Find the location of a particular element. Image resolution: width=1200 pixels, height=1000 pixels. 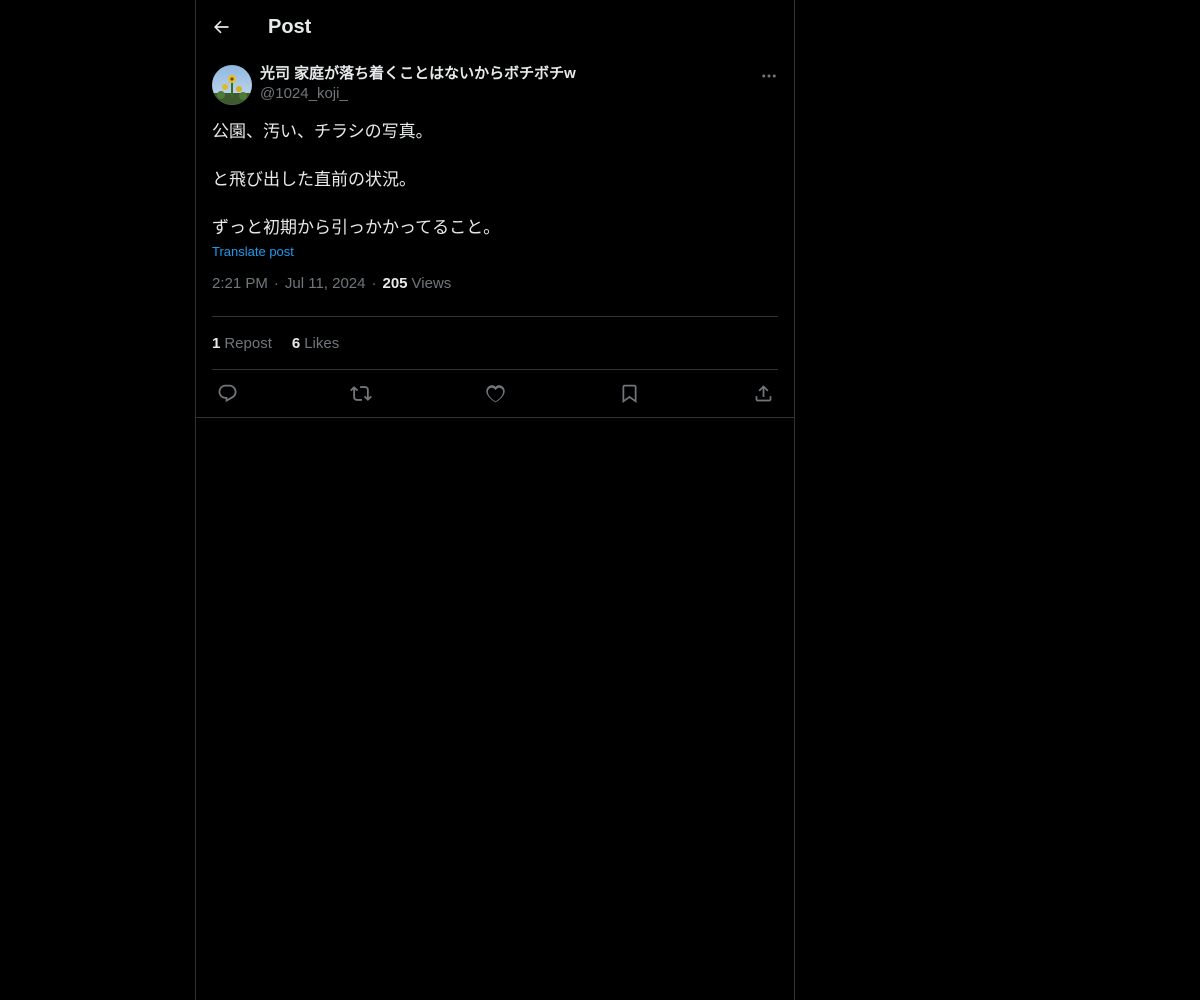

reposts-stat: 1 Repost is located at coordinates (242, 343).